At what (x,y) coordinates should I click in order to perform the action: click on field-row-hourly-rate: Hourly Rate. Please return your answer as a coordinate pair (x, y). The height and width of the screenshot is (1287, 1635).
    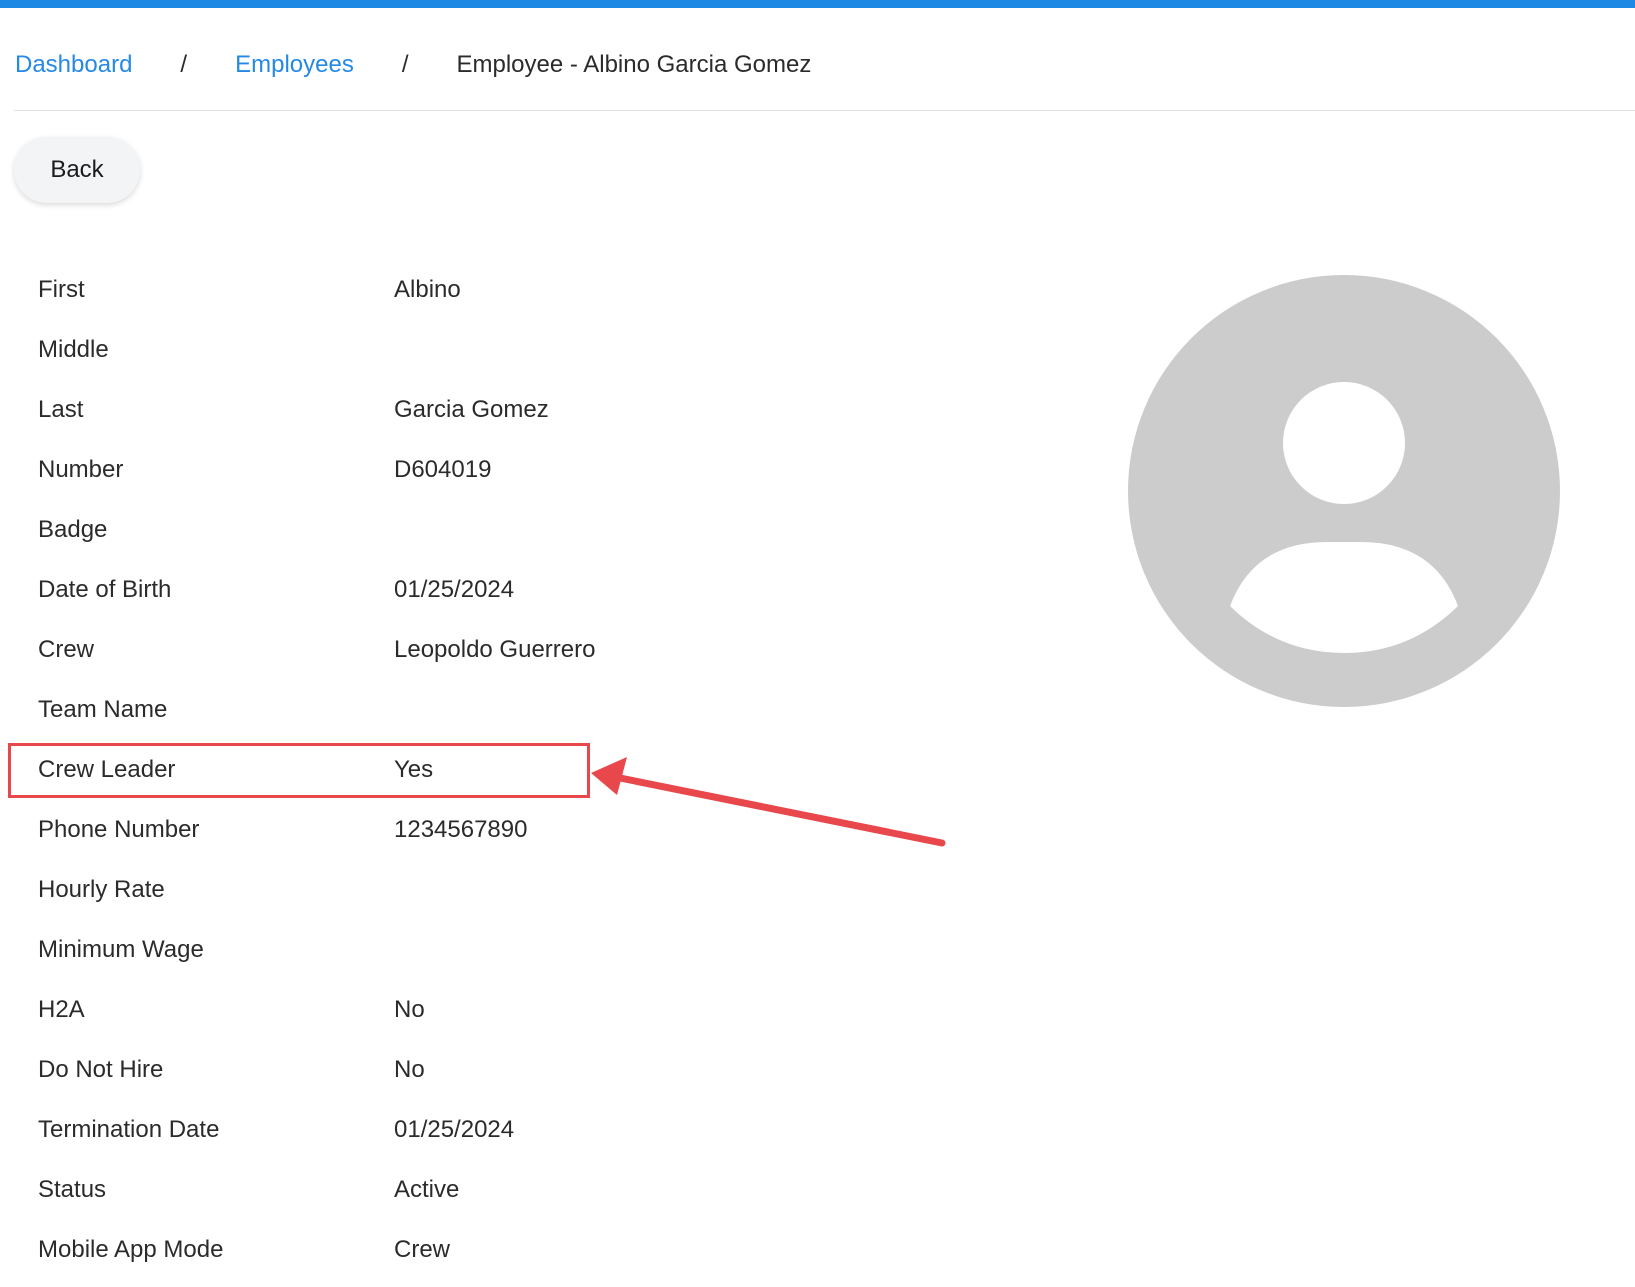
    Looking at the image, I should click on (538, 892).